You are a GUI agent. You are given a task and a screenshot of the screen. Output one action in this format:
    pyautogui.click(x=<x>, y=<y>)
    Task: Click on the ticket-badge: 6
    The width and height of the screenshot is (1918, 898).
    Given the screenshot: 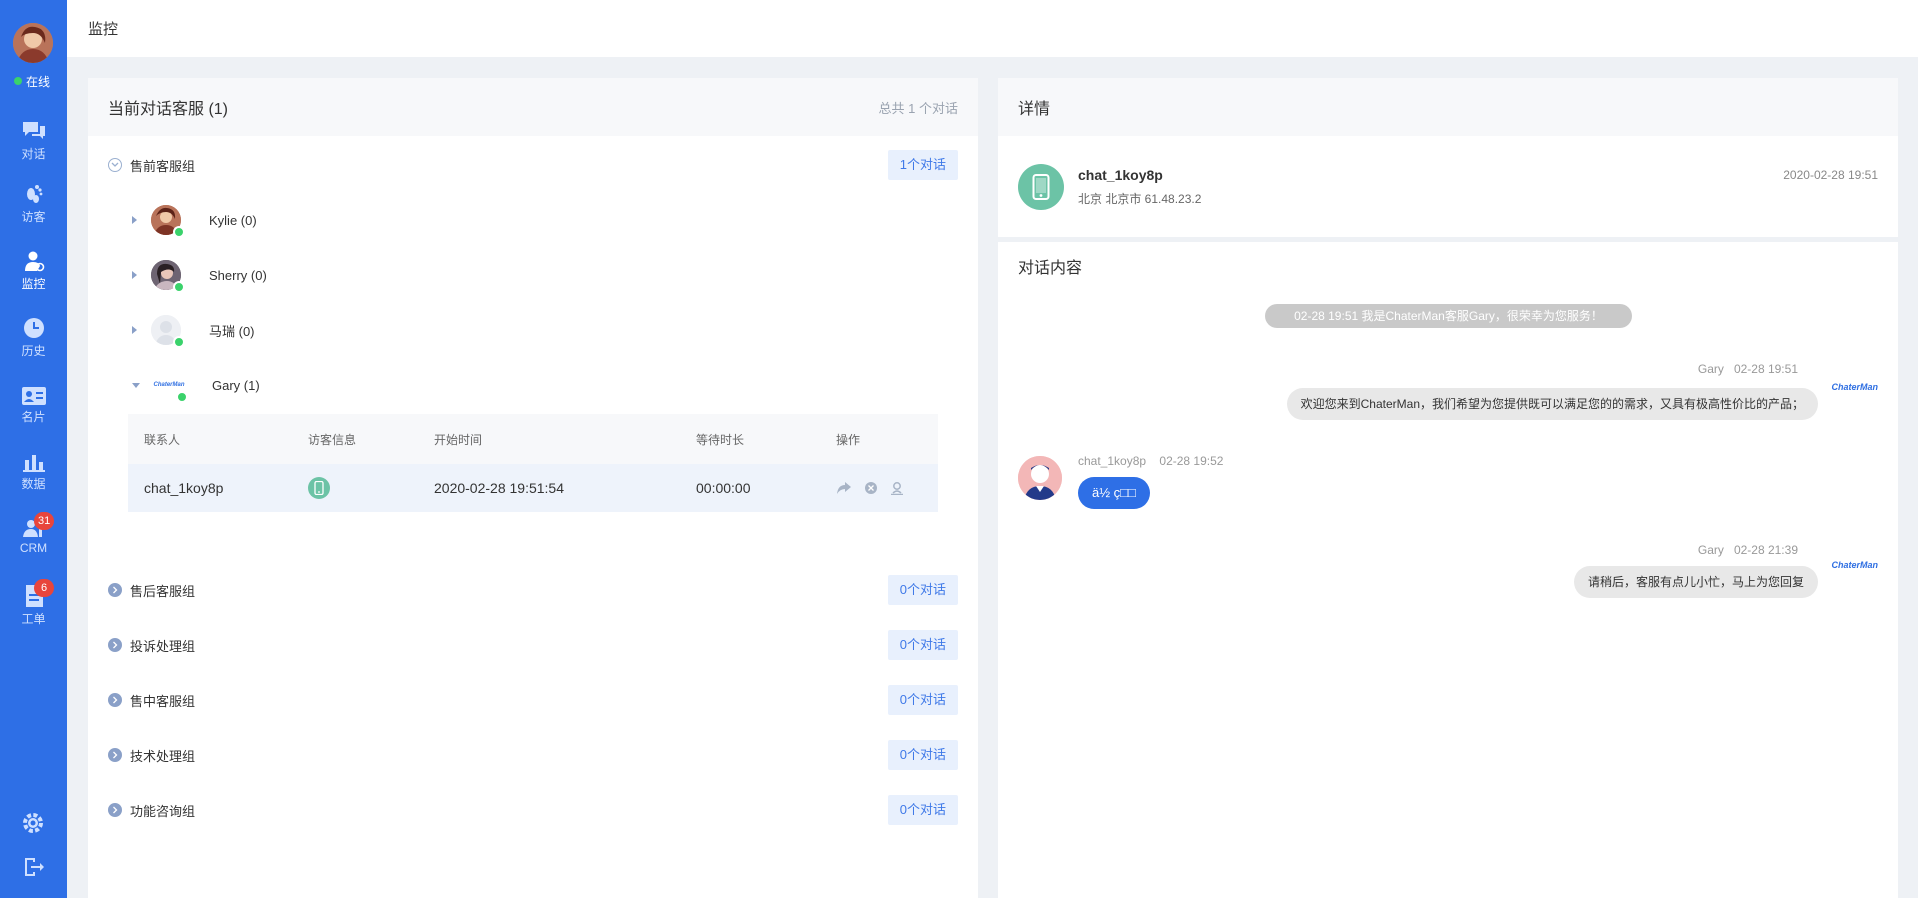 What is the action you would take?
    pyautogui.click(x=44, y=588)
    